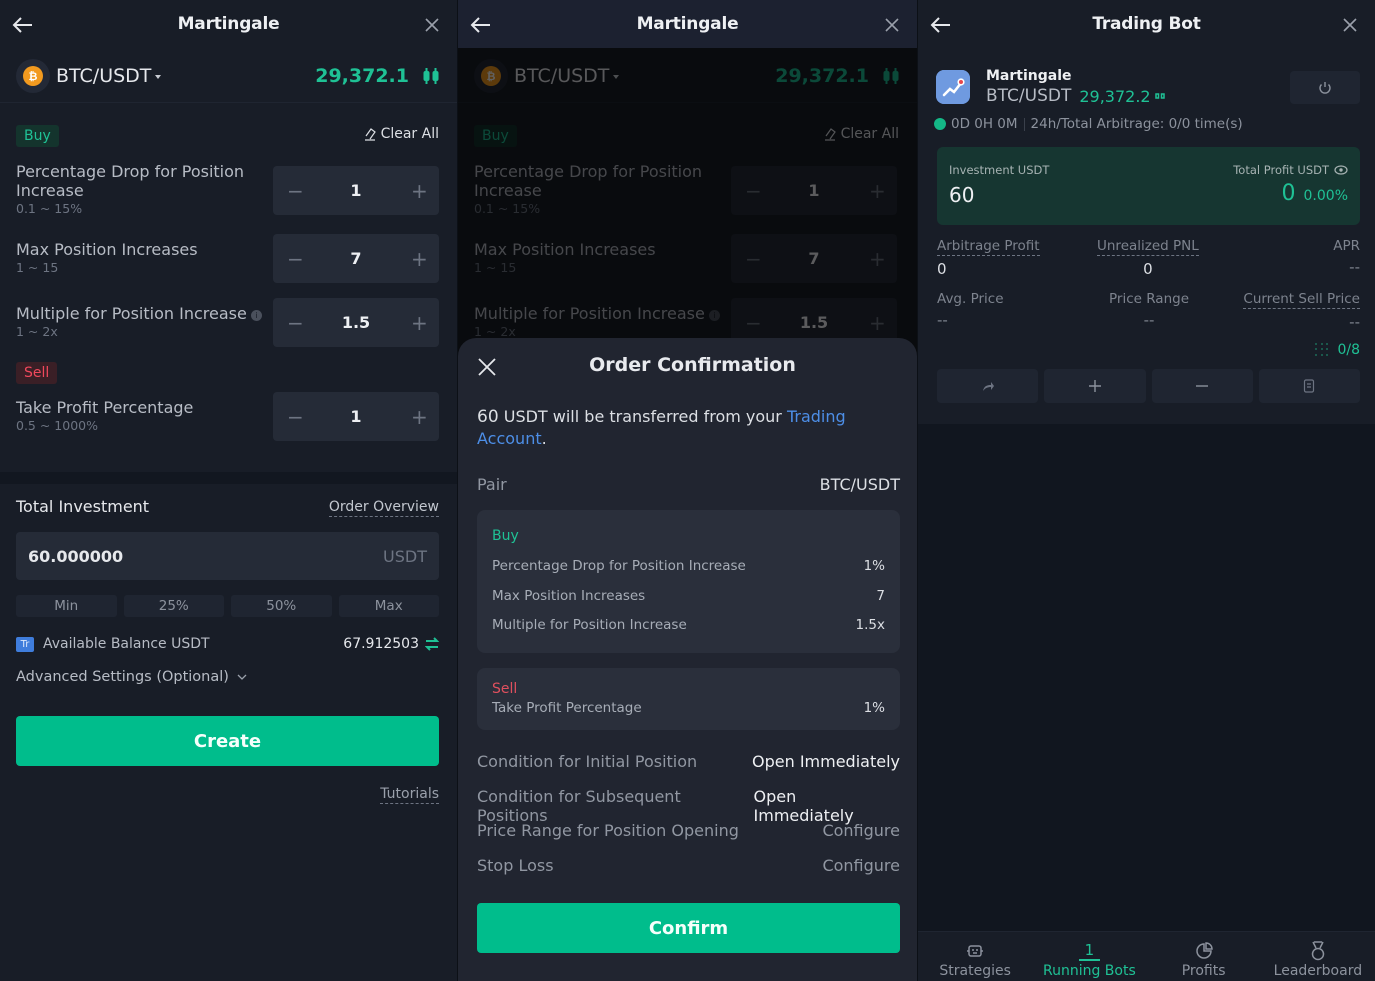 The width and height of the screenshot is (1375, 981). I want to click on stepper-value: 1.5, so click(356, 322).